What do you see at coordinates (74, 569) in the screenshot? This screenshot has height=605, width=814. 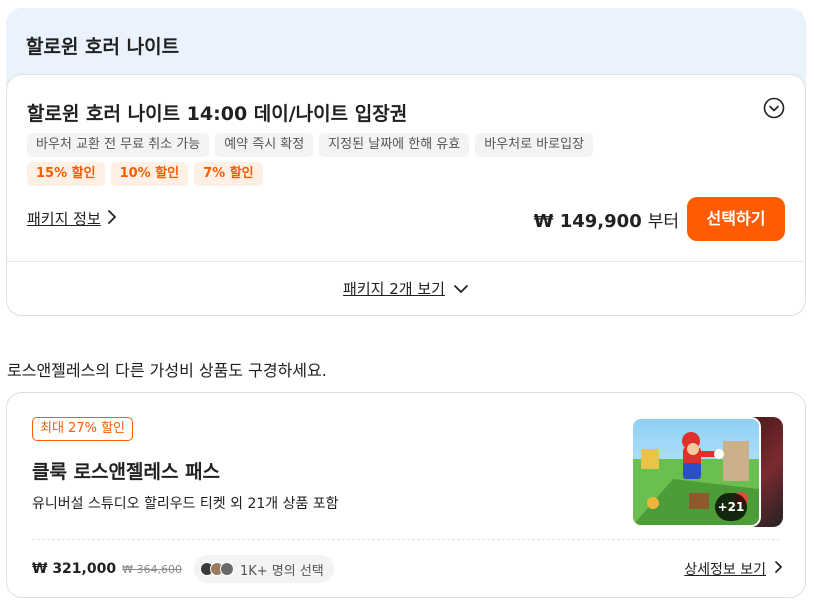 I see `product-price: ₩ 321,000` at bounding box center [74, 569].